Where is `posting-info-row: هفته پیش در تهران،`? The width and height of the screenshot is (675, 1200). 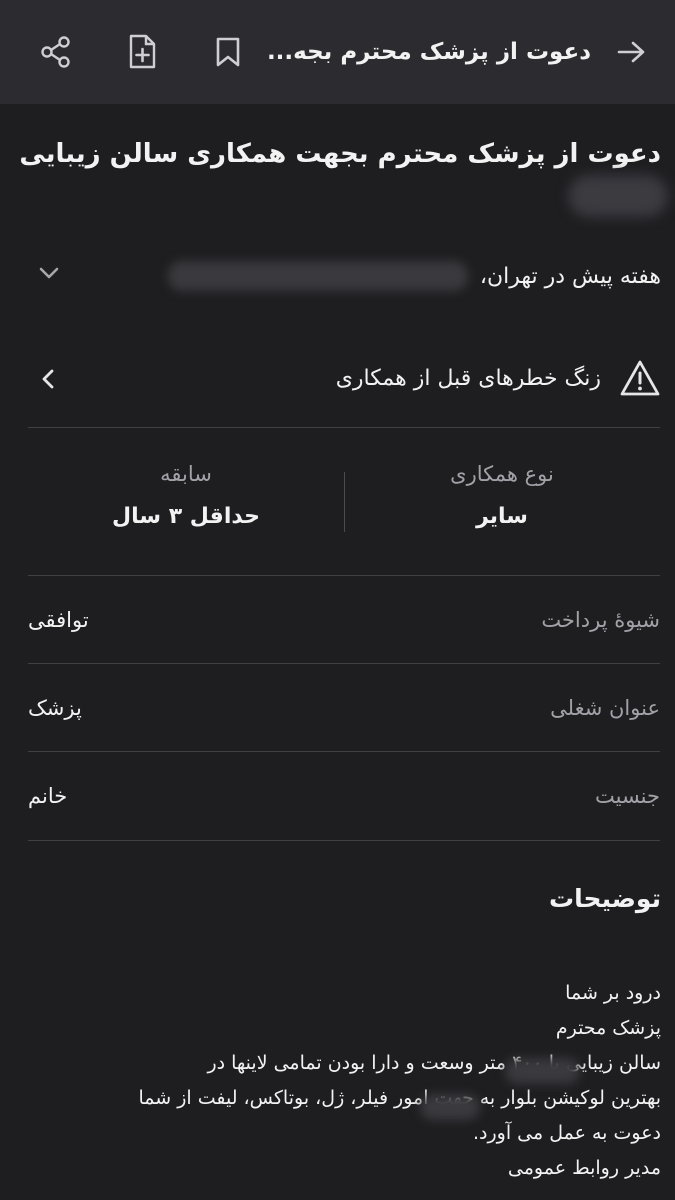
posting-info-row: هفته پیش در تهران، is located at coordinates (344, 276).